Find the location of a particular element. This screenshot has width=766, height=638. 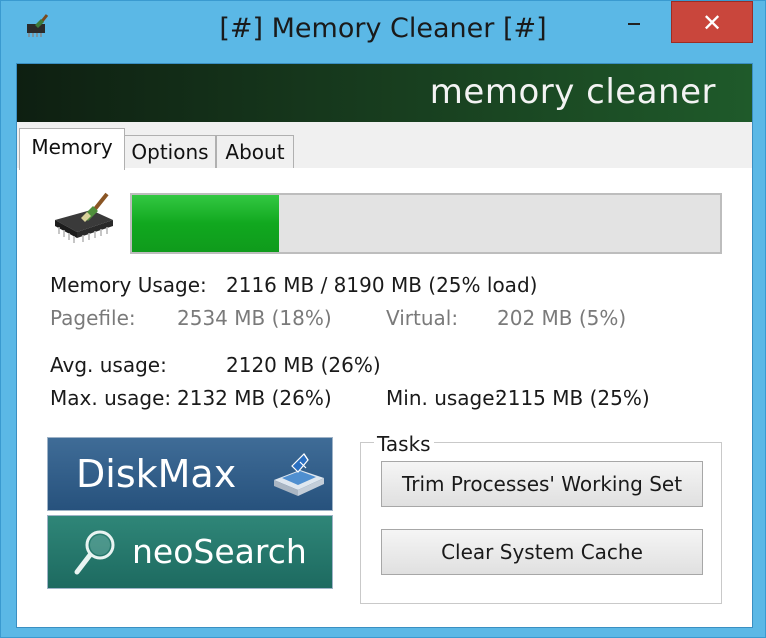

neosearch-label: neoSearch is located at coordinates (219, 551).